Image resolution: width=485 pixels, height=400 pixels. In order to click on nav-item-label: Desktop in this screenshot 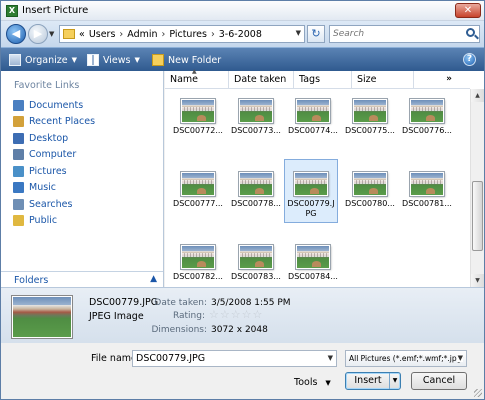, I will do `click(49, 138)`.